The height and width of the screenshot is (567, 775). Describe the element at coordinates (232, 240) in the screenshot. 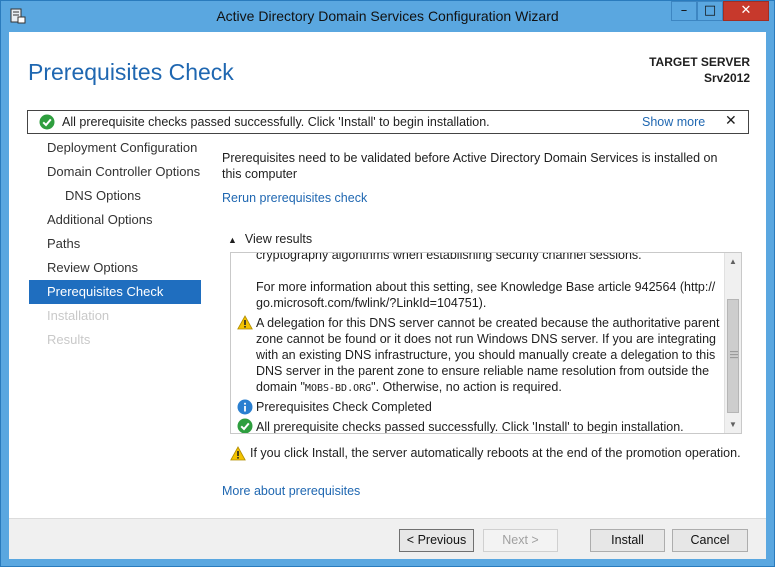

I see `chevron-up-icon: ▲` at that location.